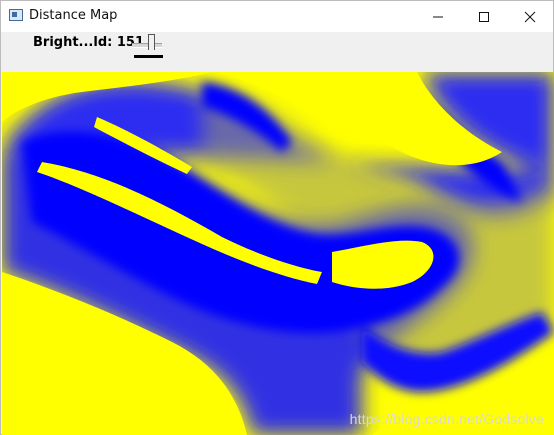  I want to click on trackbar-panel: Bright...ld: 151, so click(277, 52).